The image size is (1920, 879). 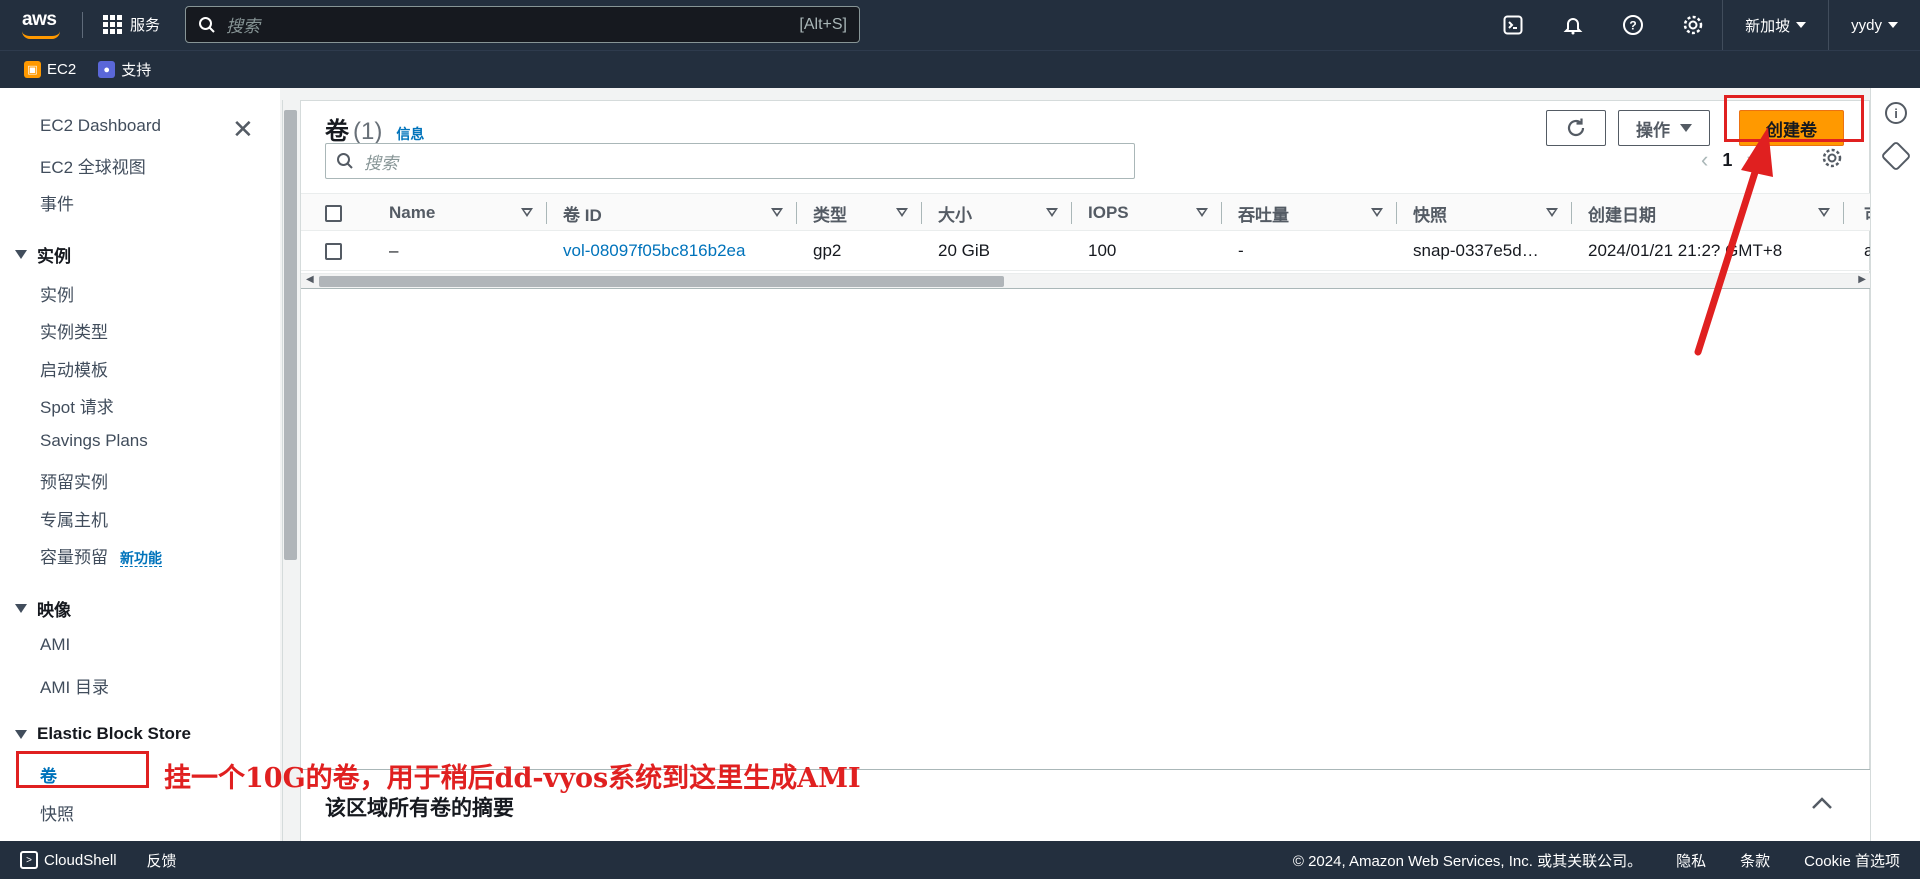 I want to click on cell-created: 2024/01/21 21:2? GMT+8, so click(x=1685, y=250).